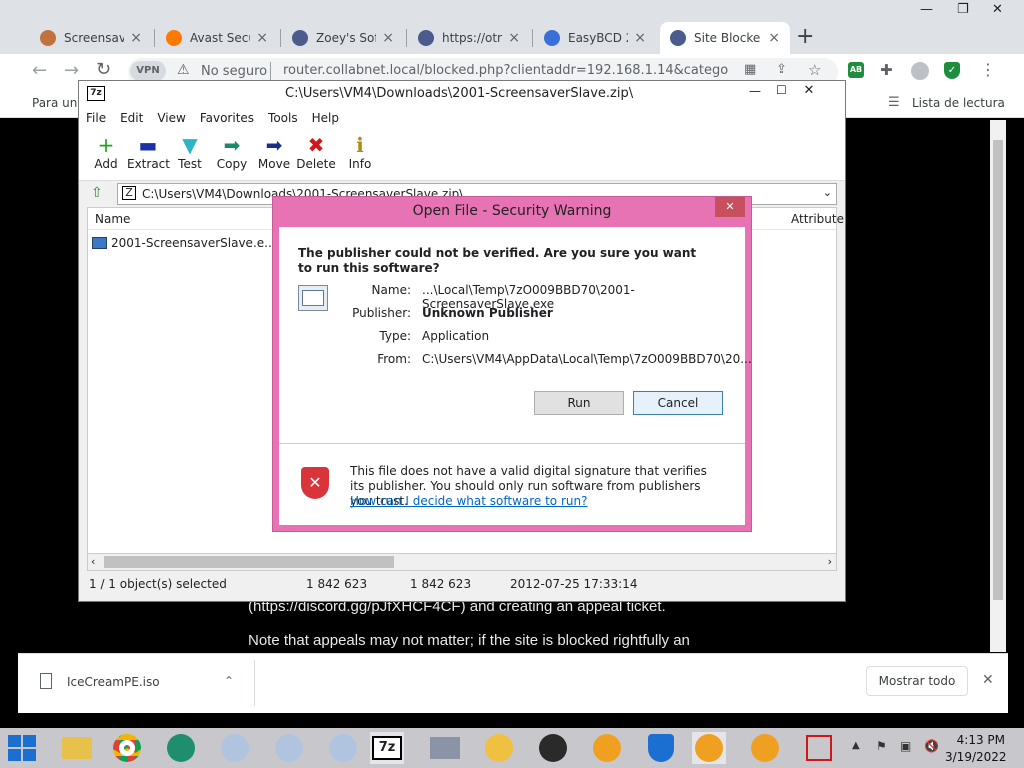  Describe the element at coordinates (678, 403) in the screenshot. I see `cancel-button: Cancel` at that location.